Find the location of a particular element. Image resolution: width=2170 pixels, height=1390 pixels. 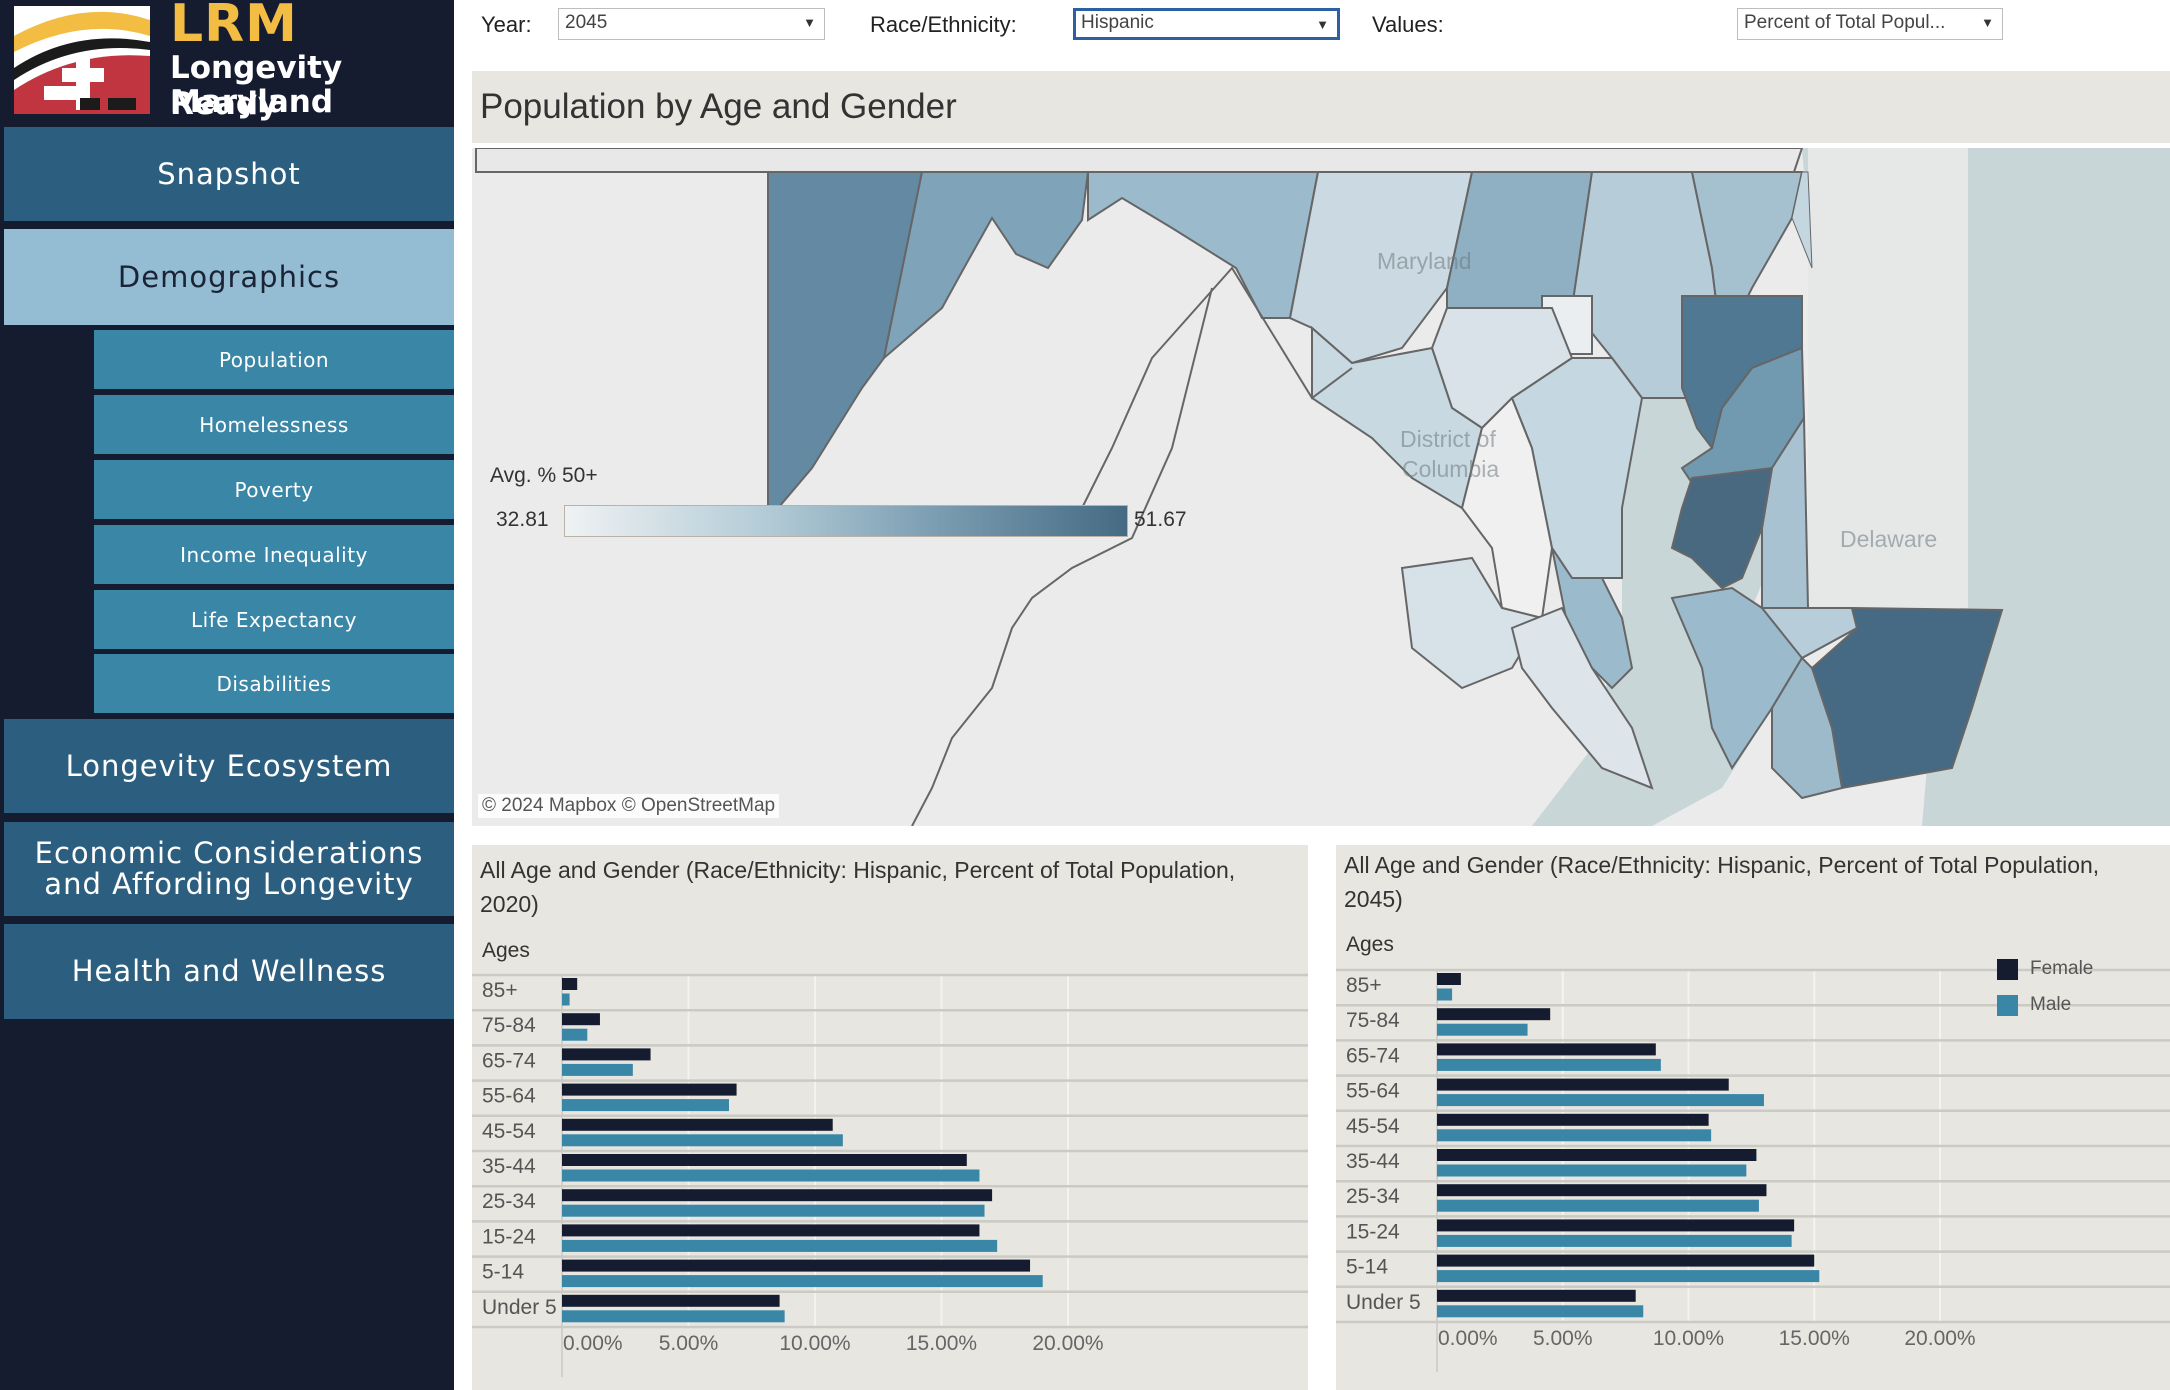

subnav-population: Population is located at coordinates (274, 359).